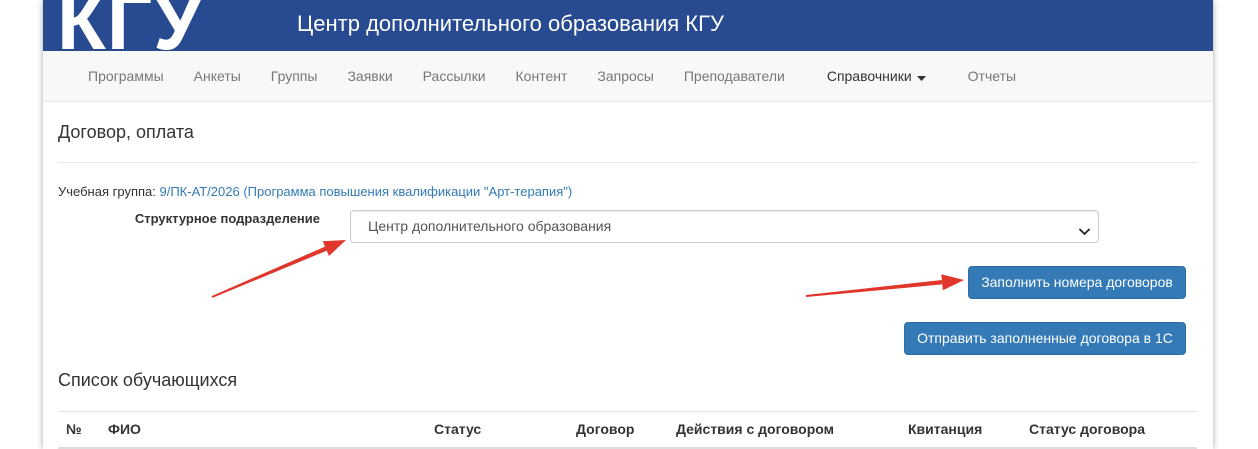  Describe the element at coordinates (130, 25) in the screenshot. I see `logo: КГУ` at that location.